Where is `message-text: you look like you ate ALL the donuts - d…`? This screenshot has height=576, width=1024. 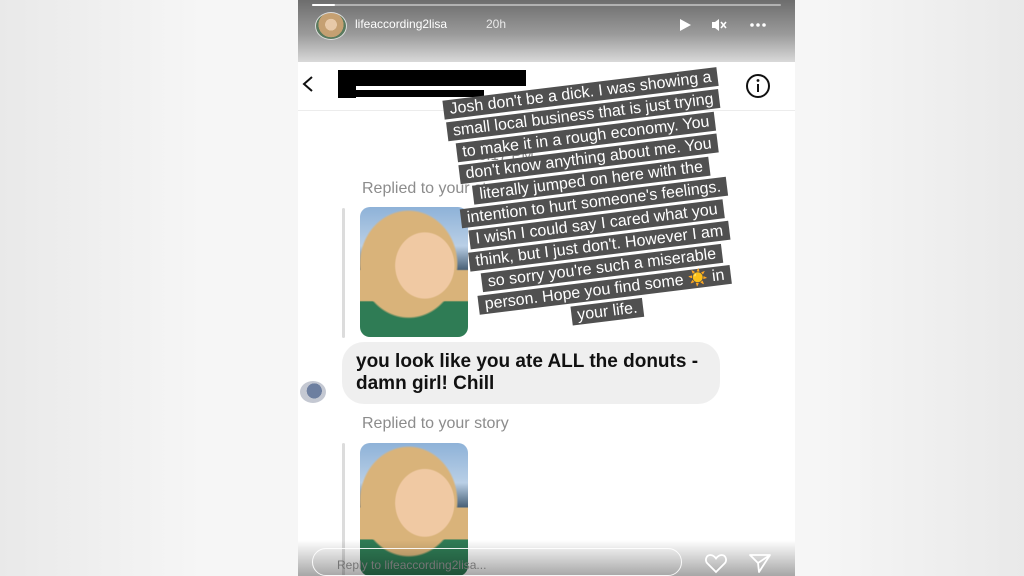
message-text: you look like you ate ALL the donuts - d… is located at coordinates (527, 372).